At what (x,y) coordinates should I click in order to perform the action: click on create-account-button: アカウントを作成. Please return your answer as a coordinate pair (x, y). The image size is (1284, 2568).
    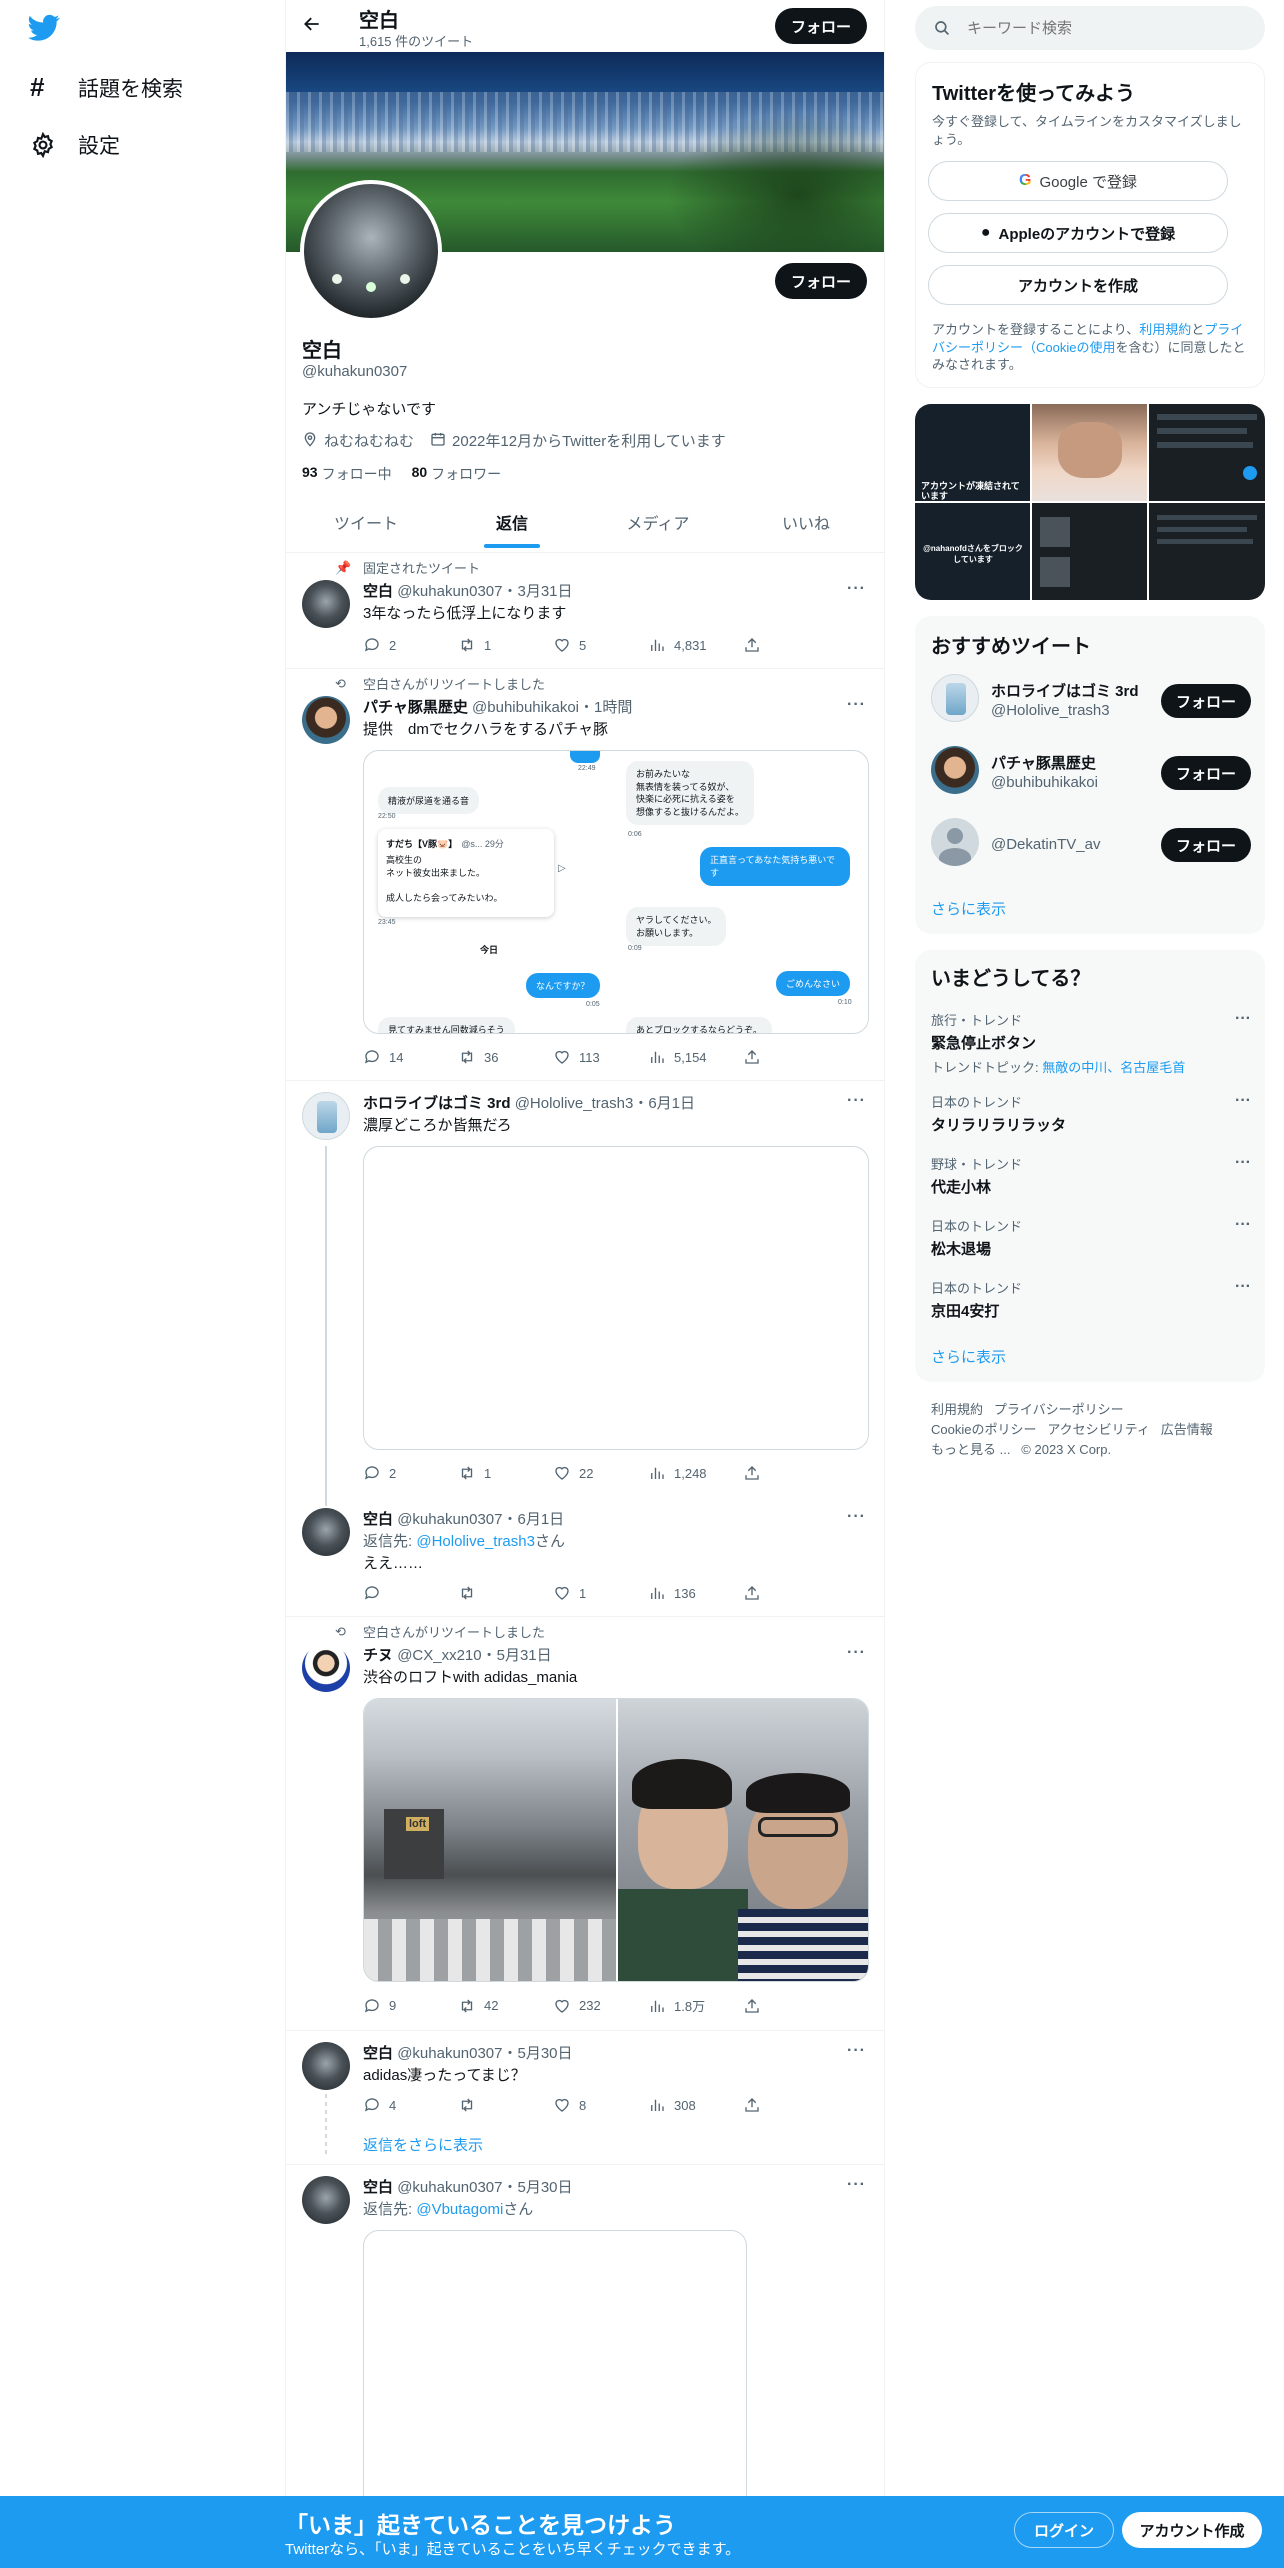
    Looking at the image, I should click on (1078, 285).